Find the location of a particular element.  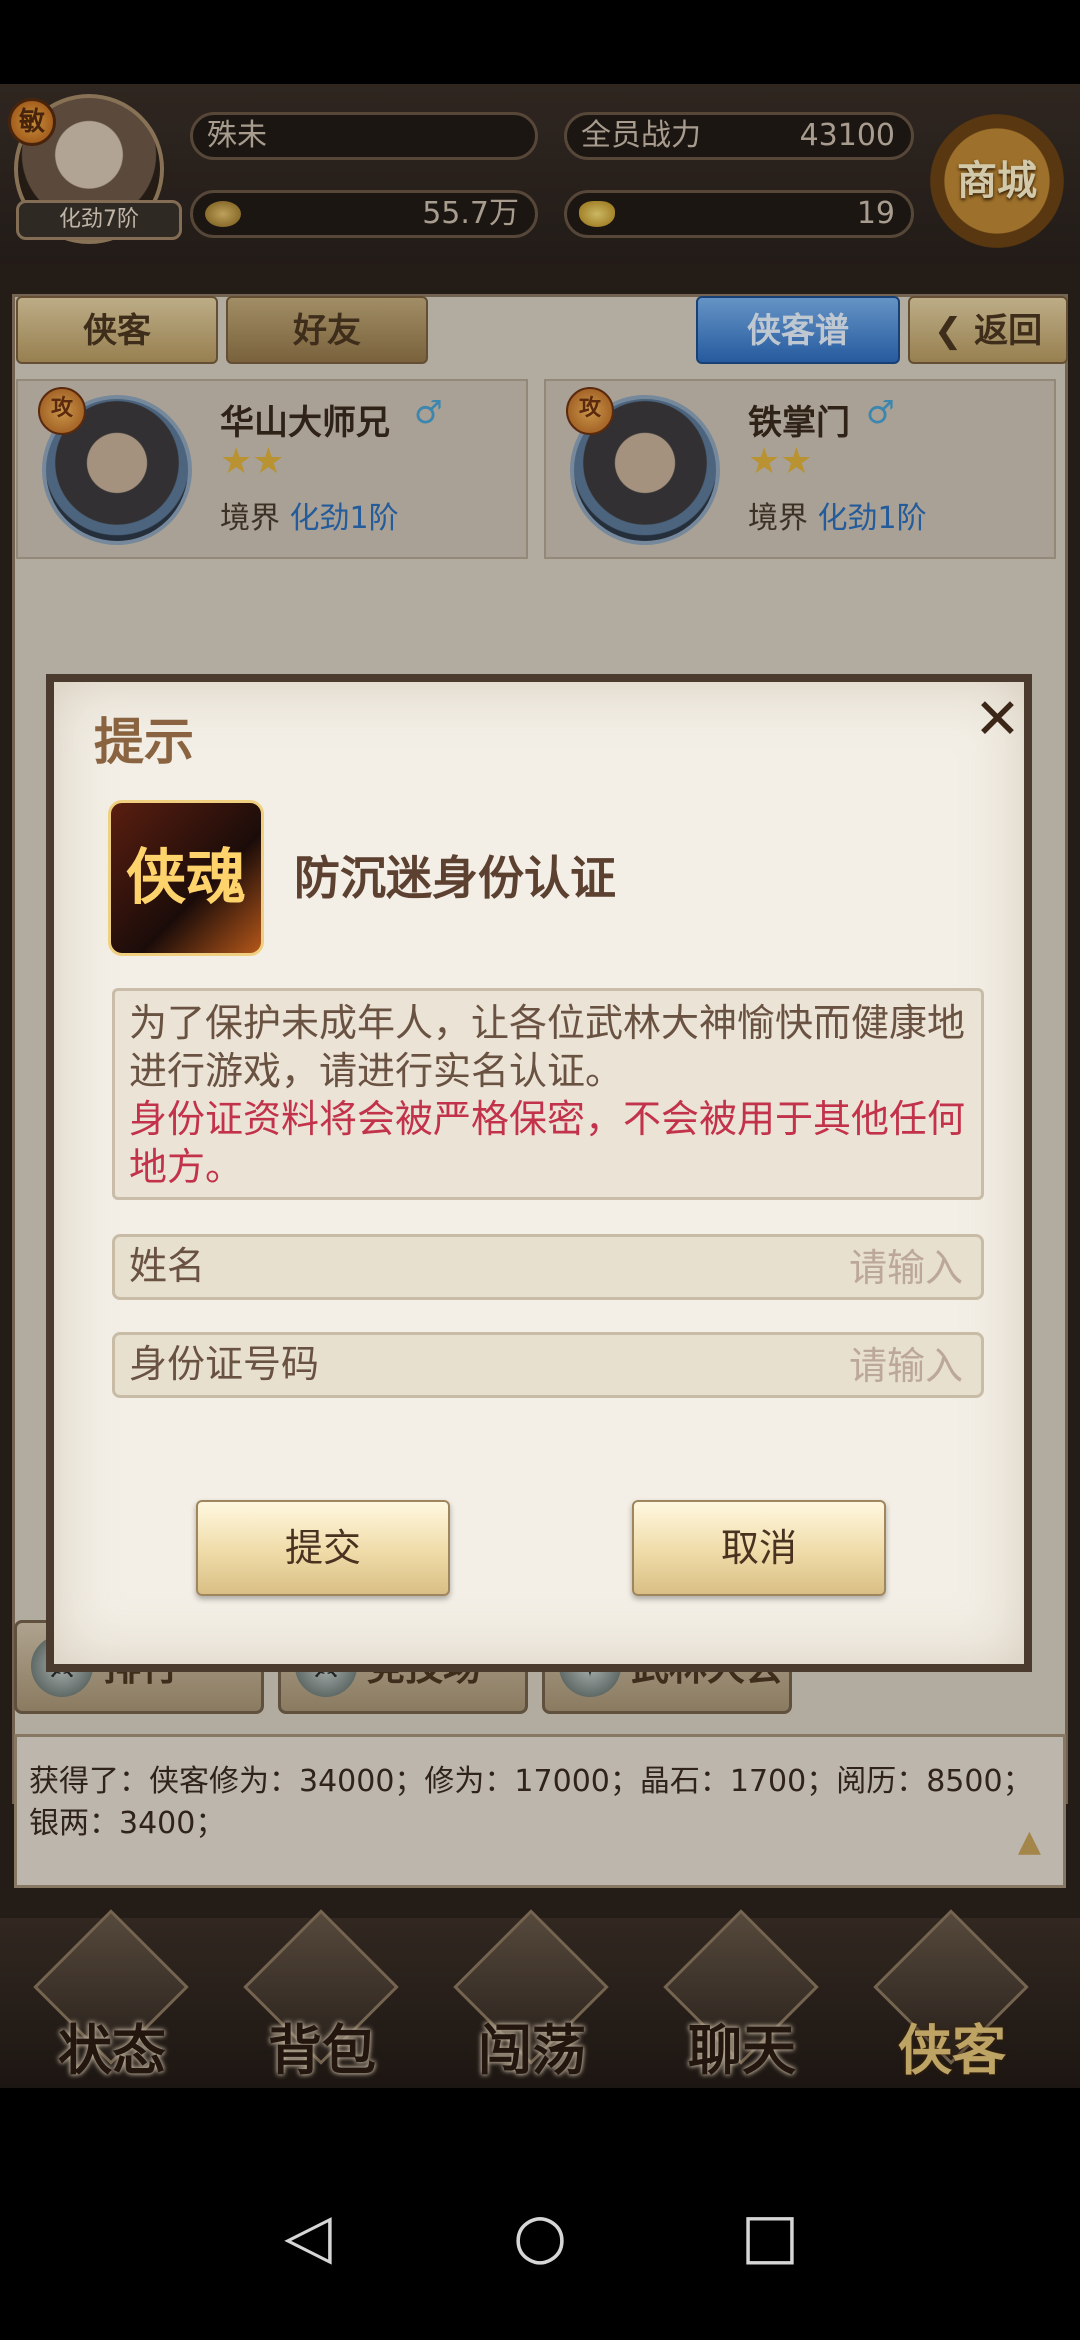

notice-warning: 身份证资料将会被严格保密，不会被用于其他任何地方。 is located at coordinates (547, 1143).